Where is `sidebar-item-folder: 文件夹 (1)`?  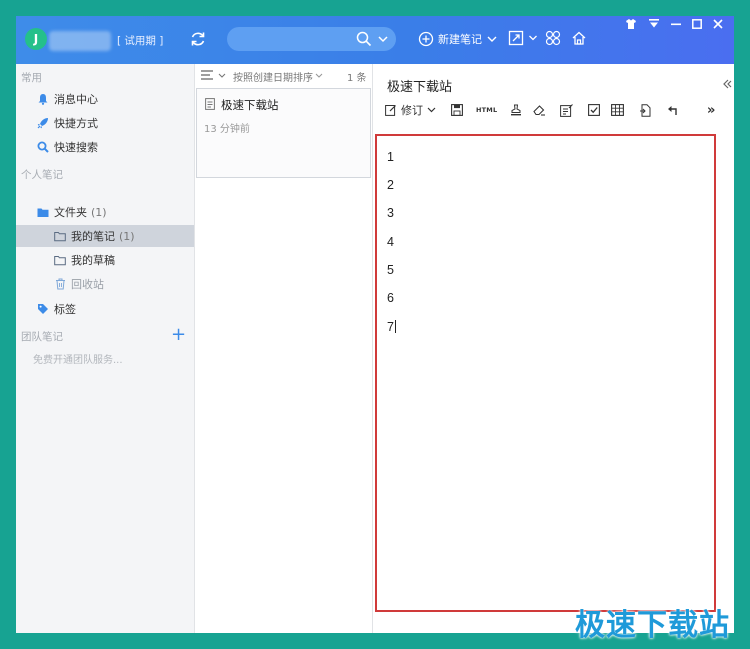 sidebar-item-folder: 文件夹 (1) is located at coordinates (105, 212).